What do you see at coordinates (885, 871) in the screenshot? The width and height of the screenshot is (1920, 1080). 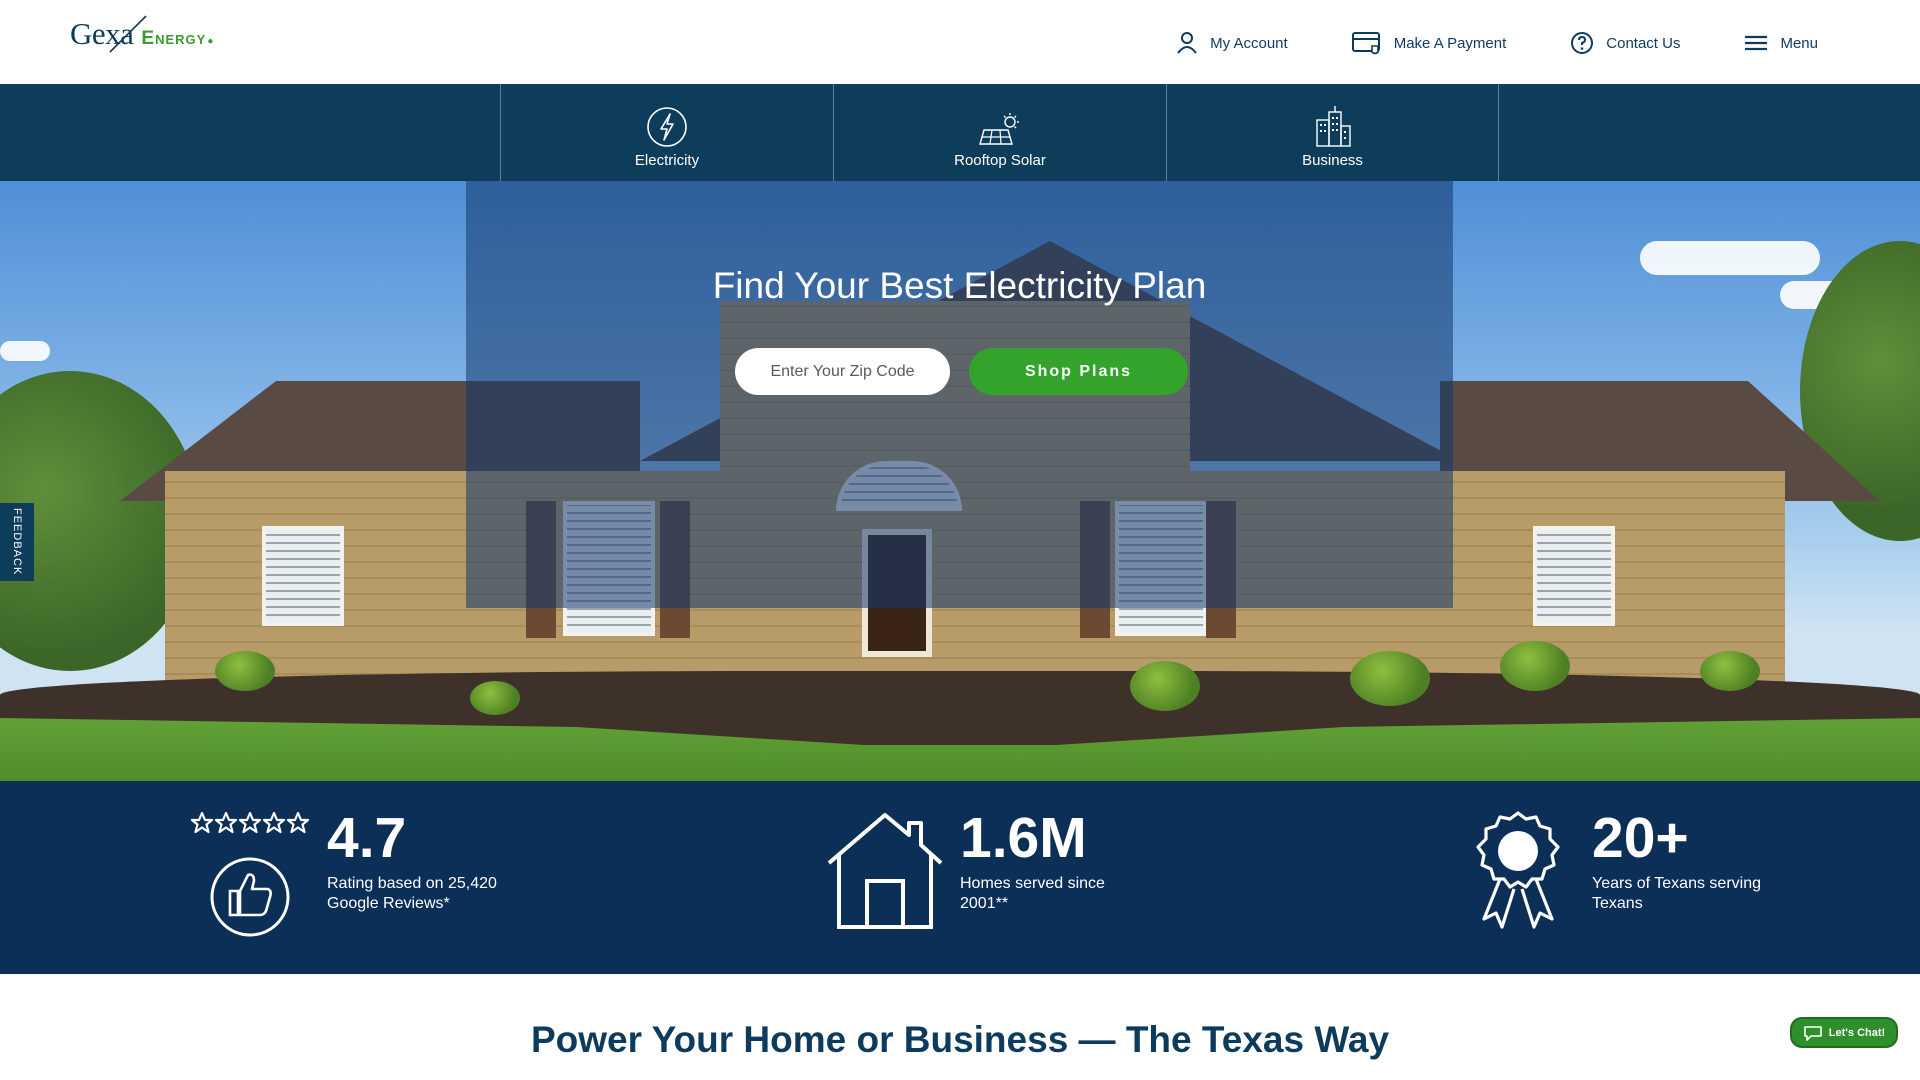 I see `house-icon` at bounding box center [885, 871].